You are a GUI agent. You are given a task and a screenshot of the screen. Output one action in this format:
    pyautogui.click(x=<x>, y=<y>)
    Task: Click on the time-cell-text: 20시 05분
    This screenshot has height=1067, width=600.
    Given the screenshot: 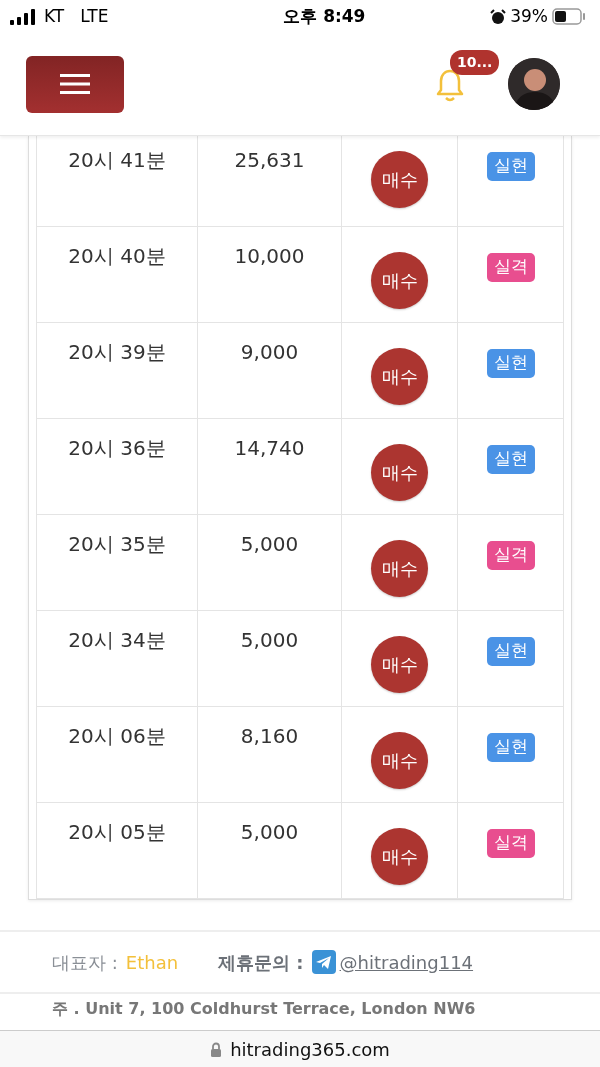 What is the action you would take?
    pyautogui.click(x=117, y=832)
    